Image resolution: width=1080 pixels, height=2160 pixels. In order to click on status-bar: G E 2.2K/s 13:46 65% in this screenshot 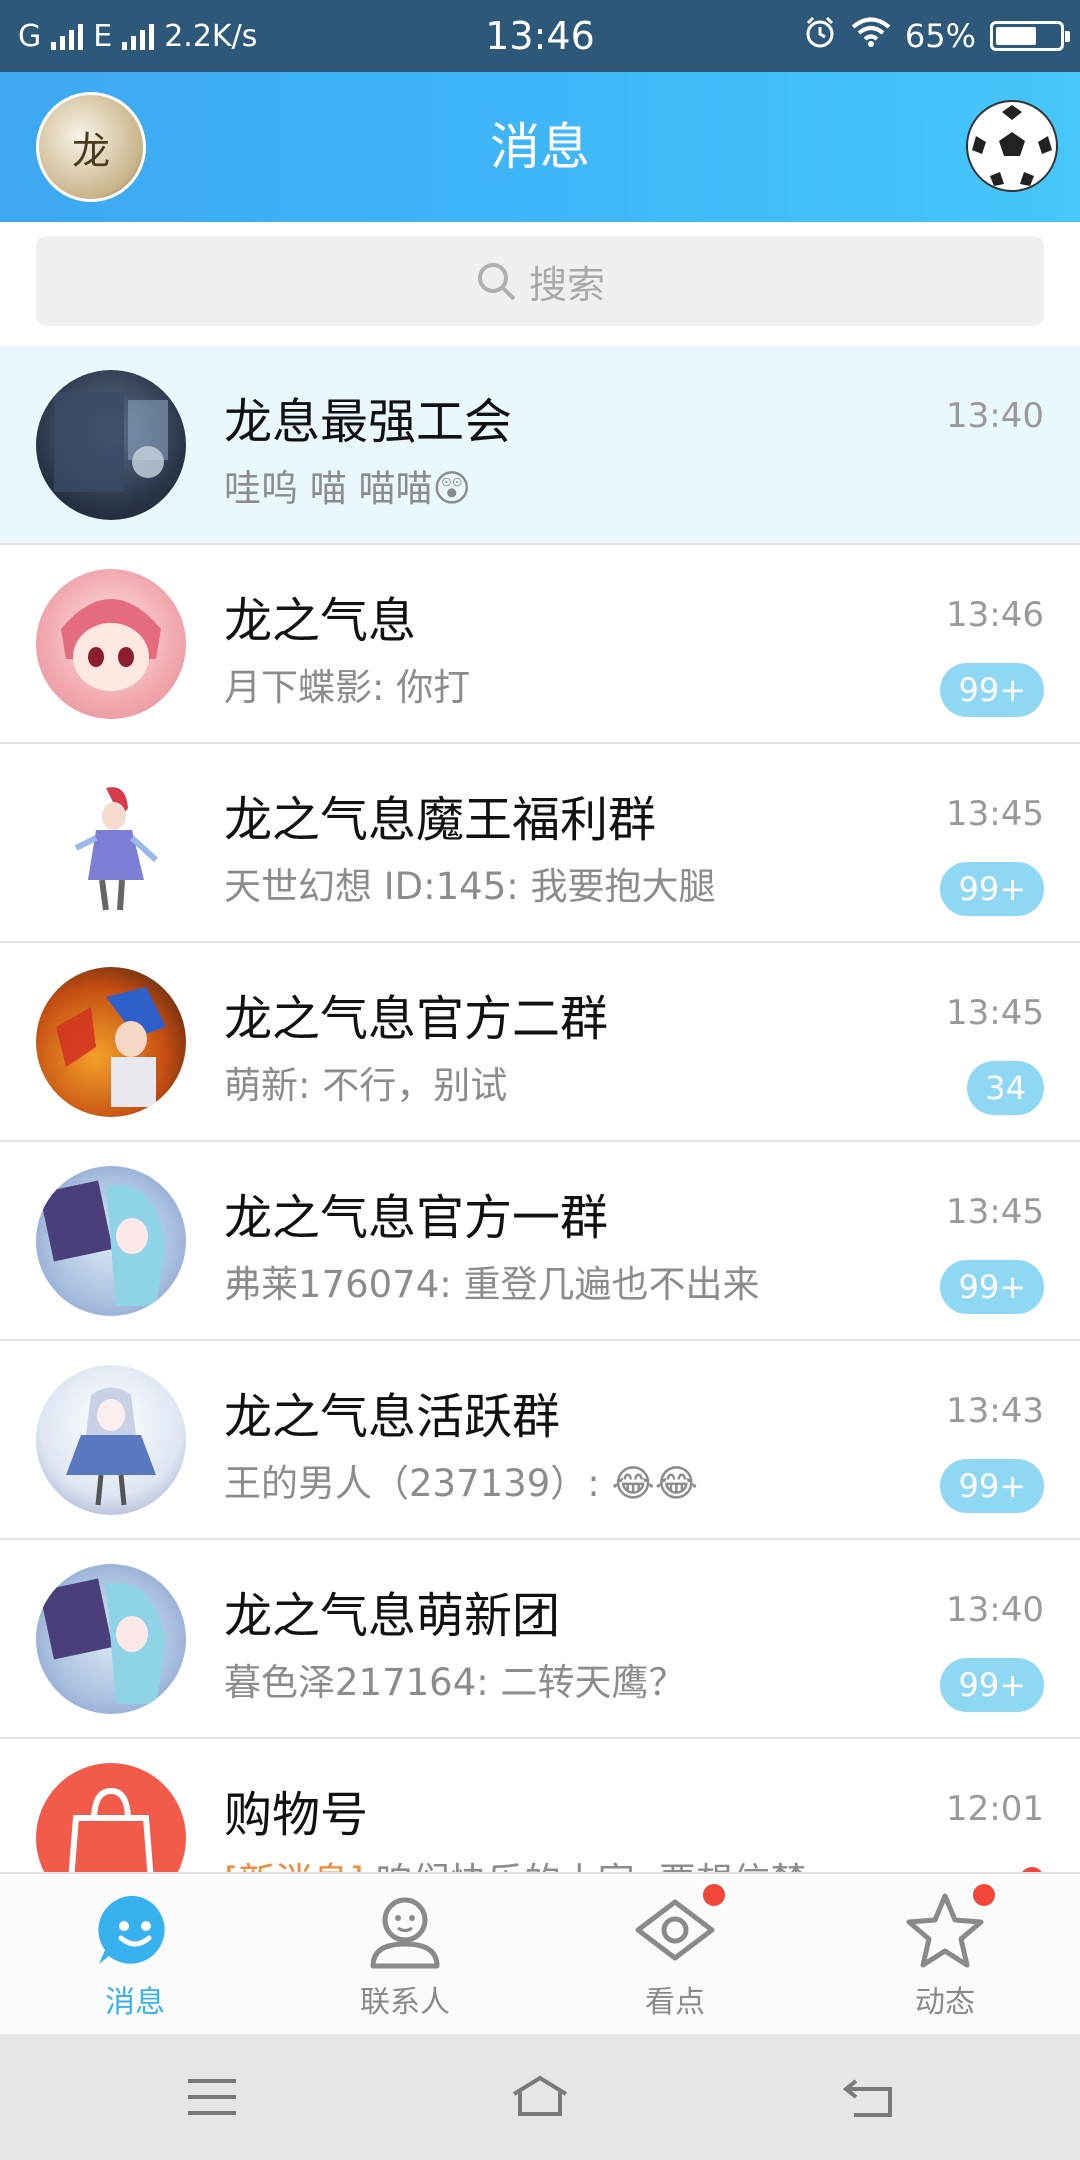, I will do `click(540, 36)`.